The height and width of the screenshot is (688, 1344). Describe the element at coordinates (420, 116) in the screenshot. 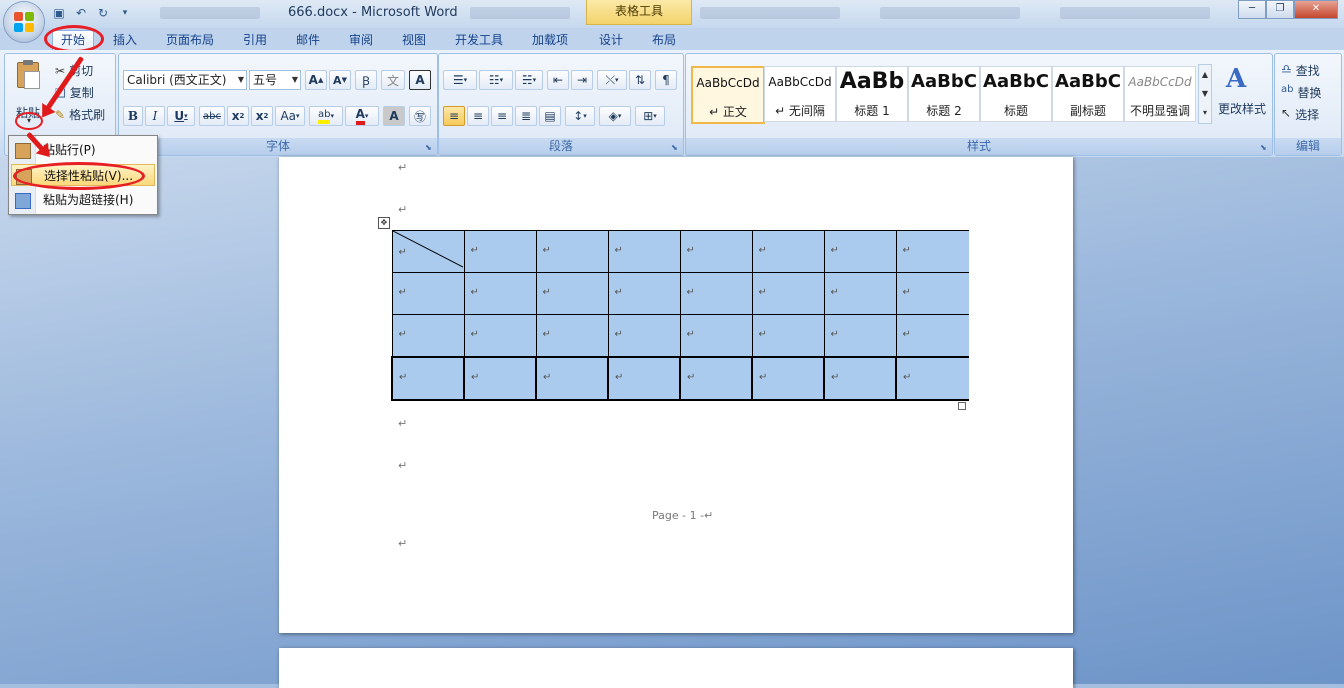

I see `enclose-char-icon: ㊢` at that location.